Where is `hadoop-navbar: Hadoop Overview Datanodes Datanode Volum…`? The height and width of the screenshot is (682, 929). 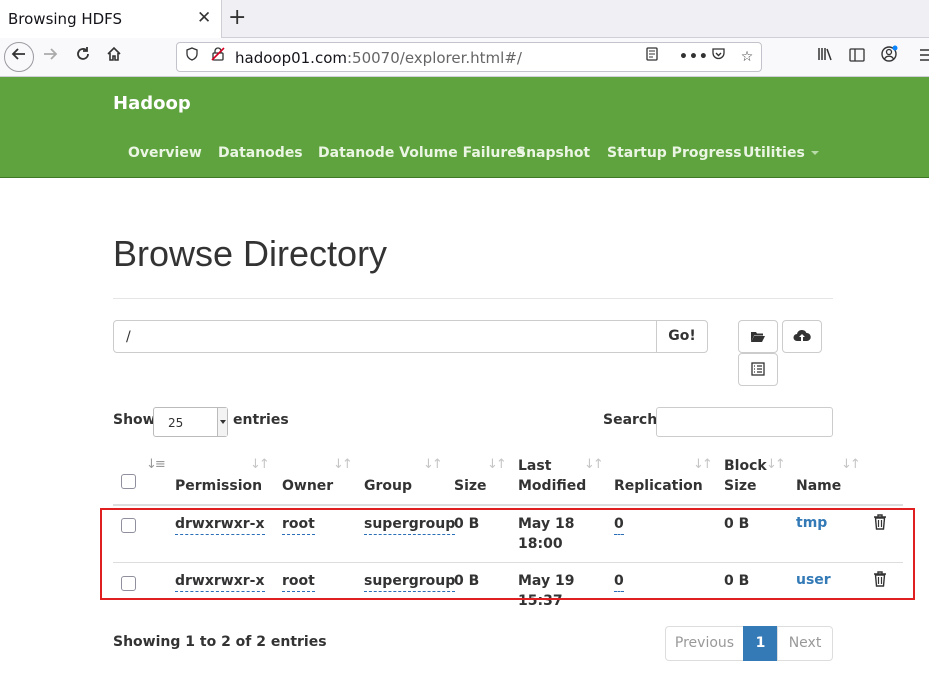 hadoop-navbar: Hadoop Overview Datanodes Datanode Volum… is located at coordinates (464, 127).